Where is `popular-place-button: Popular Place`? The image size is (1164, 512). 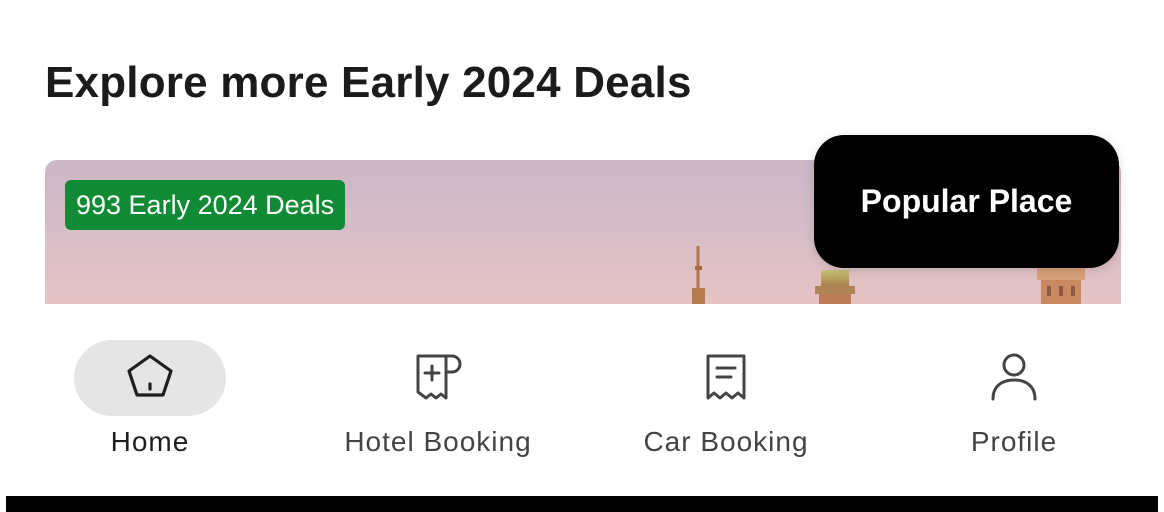 popular-place-button: Popular Place is located at coordinates (966, 201).